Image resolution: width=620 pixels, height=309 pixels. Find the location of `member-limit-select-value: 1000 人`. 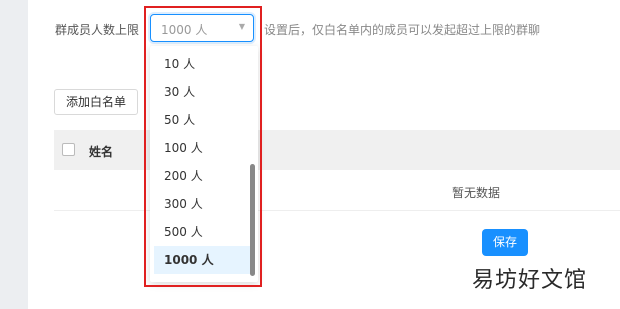

member-limit-select-value: 1000 人 is located at coordinates (184, 30).